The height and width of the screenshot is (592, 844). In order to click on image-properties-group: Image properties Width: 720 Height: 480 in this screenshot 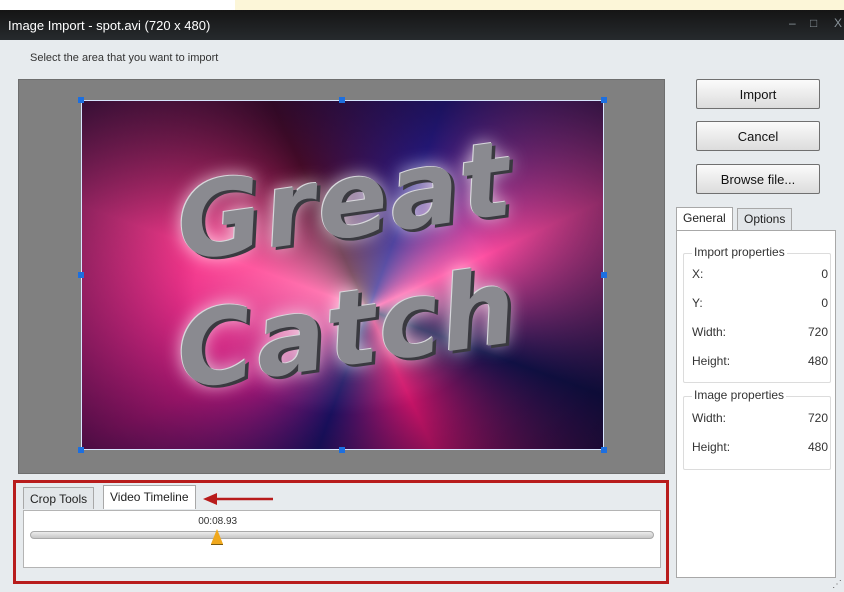, I will do `click(757, 429)`.